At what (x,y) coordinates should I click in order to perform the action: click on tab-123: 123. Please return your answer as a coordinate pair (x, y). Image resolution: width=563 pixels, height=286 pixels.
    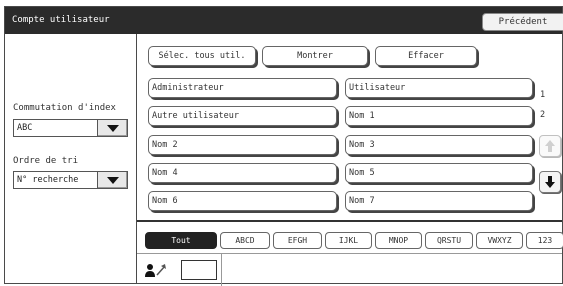
    Looking at the image, I should click on (544, 240).